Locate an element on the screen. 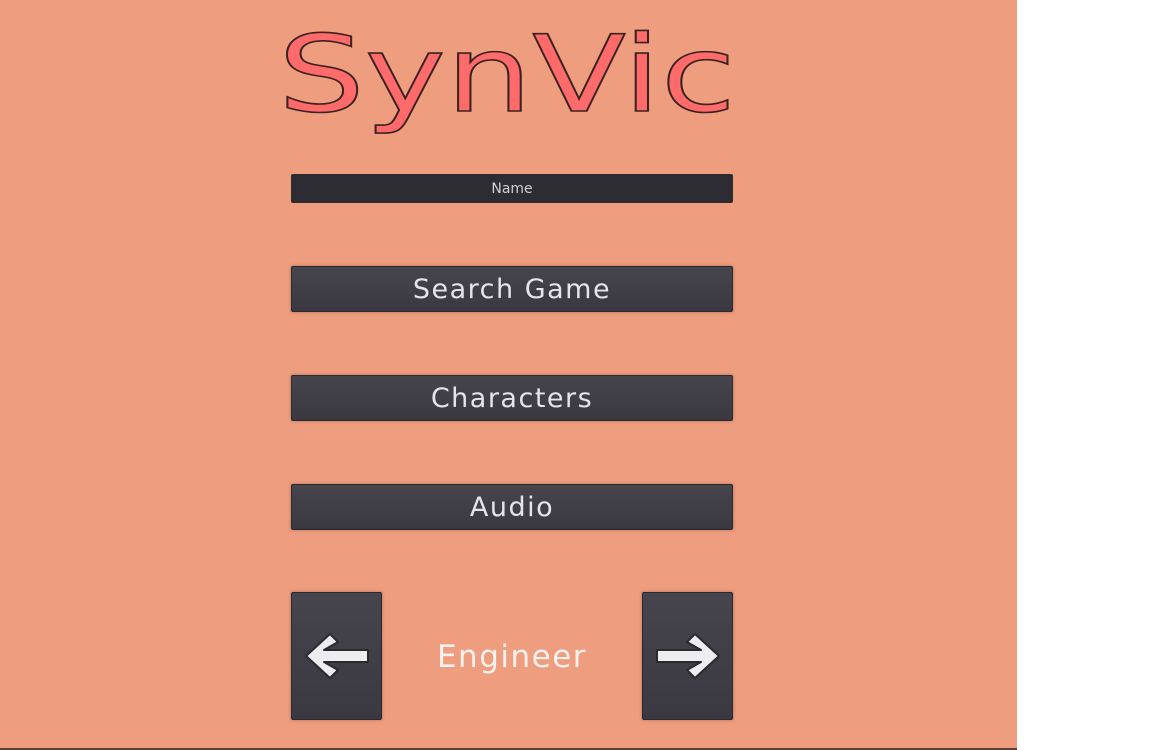  game-title: SynVic is located at coordinates (507, 75).